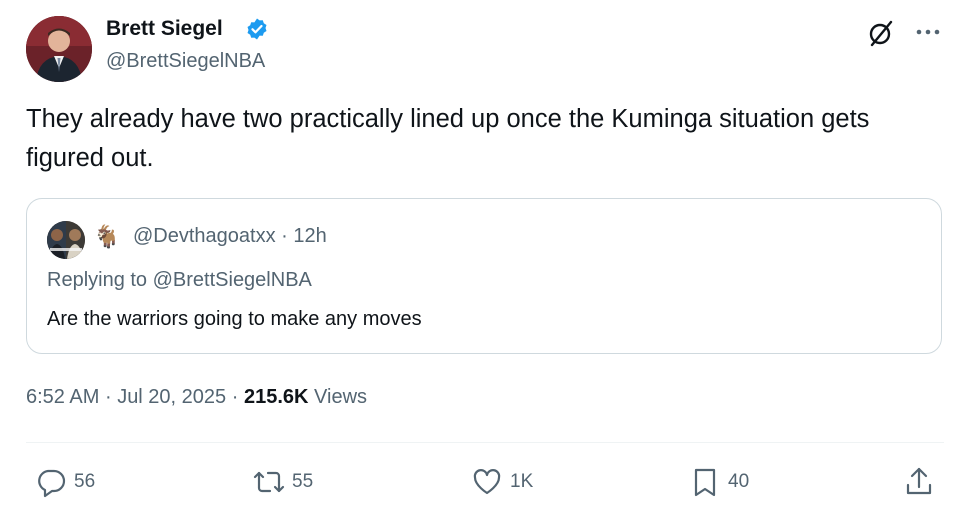 This screenshot has height=510, width=960. What do you see at coordinates (269, 482) in the screenshot?
I see `repost-icon` at bounding box center [269, 482].